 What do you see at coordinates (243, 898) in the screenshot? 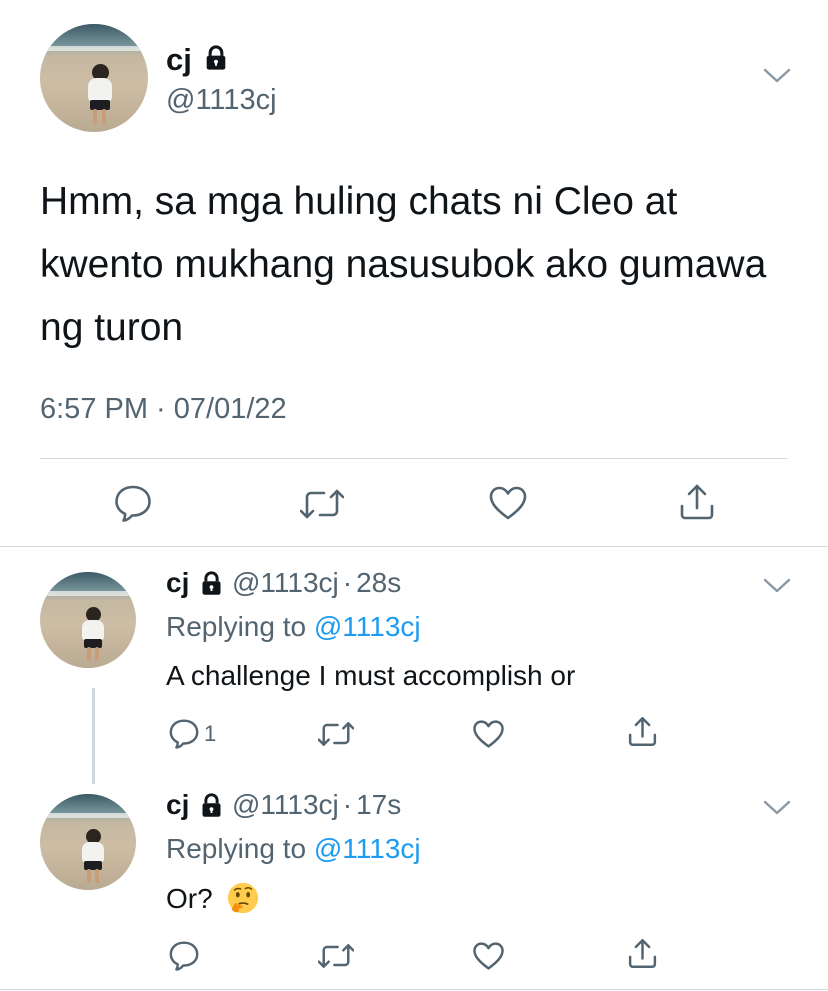
I see `thinking-face-emoji` at bounding box center [243, 898].